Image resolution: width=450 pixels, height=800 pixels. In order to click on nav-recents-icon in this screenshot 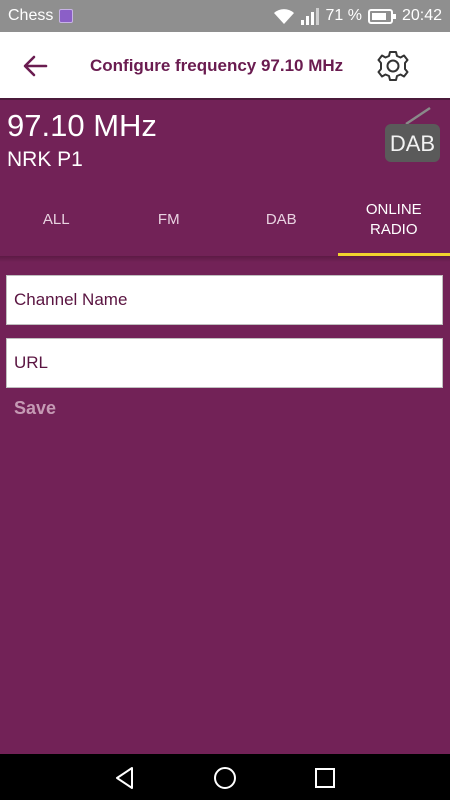, I will do `click(325, 778)`.